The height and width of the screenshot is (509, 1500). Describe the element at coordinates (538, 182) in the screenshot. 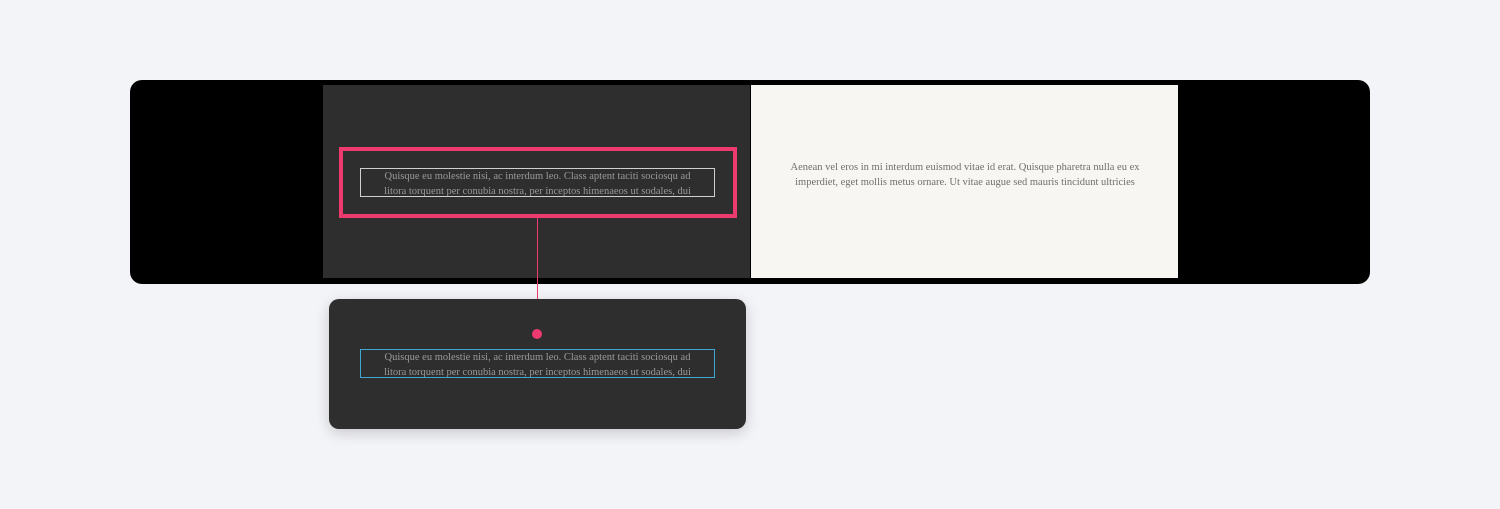

I see `selection-highlight` at that location.